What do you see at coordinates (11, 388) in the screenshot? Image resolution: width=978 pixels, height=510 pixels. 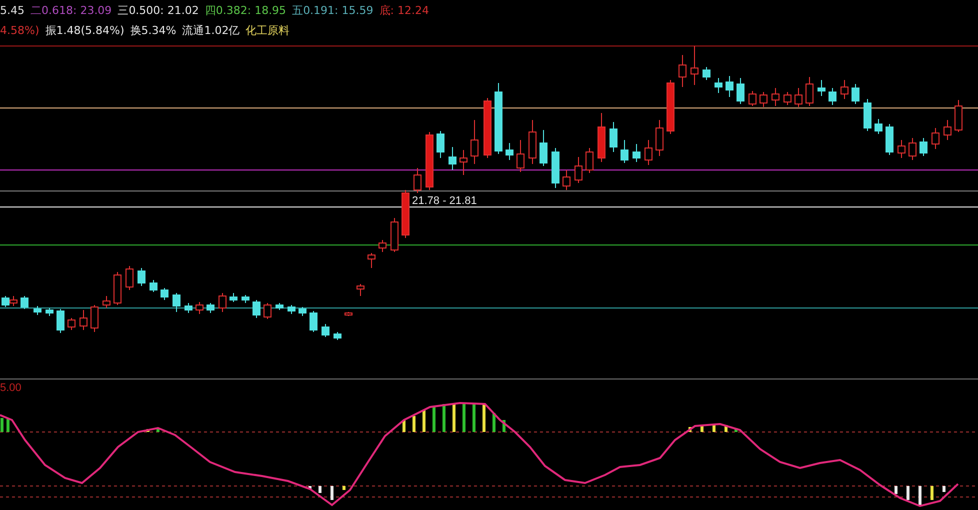 I see `indicator-scale-label: 5.00` at bounding box center [11, 388].